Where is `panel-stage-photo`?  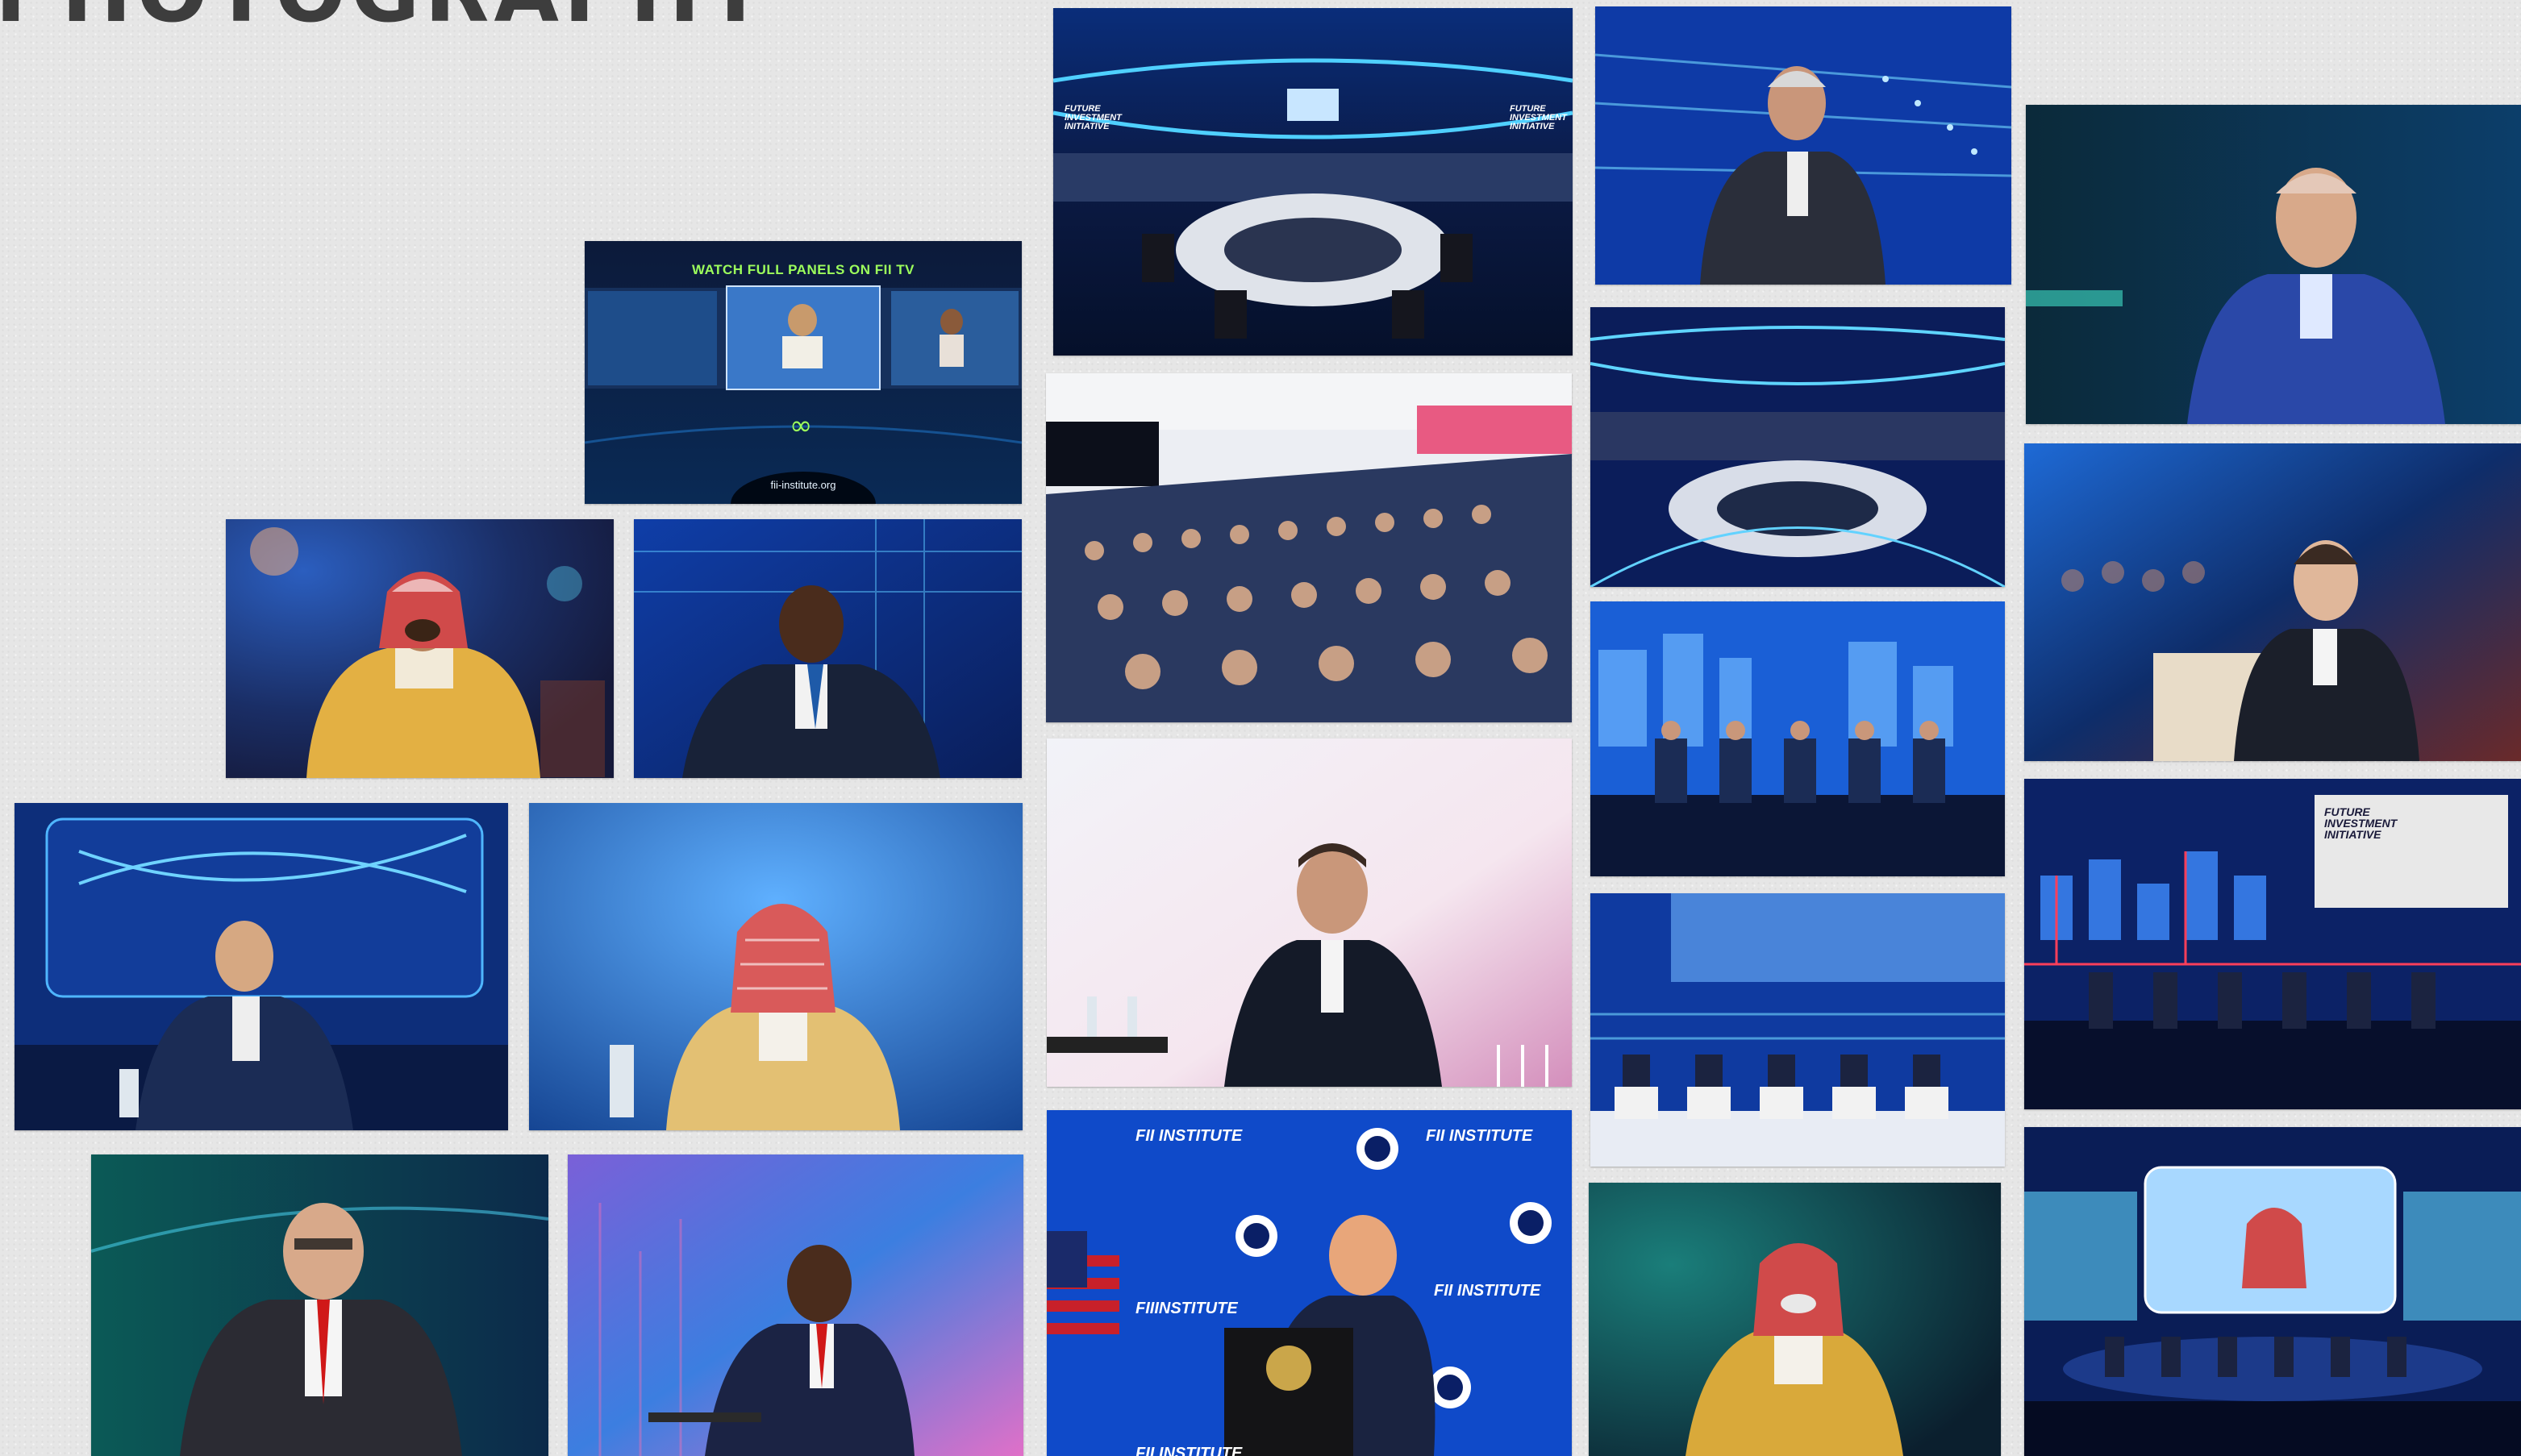
panel-stage-photo is located at coordinates (1797, 738).